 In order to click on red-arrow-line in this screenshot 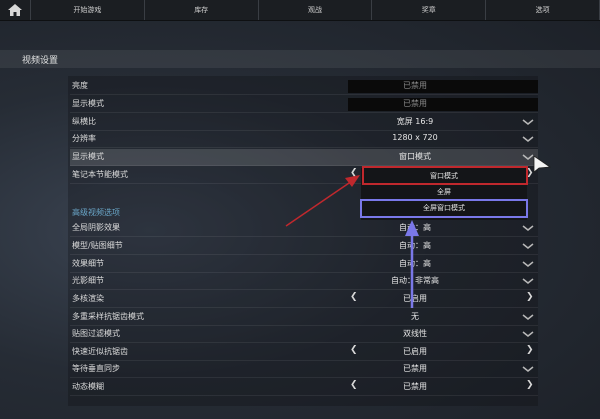, I will do `click(319, 203)`.